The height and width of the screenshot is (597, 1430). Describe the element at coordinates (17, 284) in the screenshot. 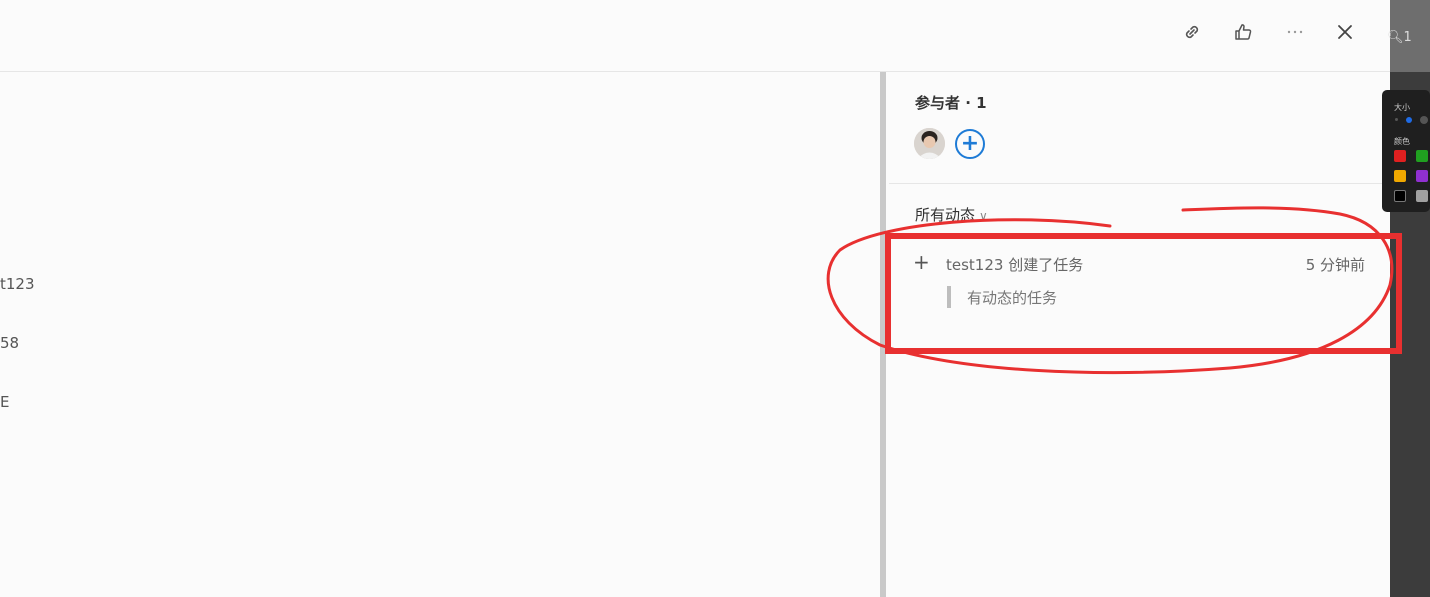

I see `left-field-value-1: t123` at that location.